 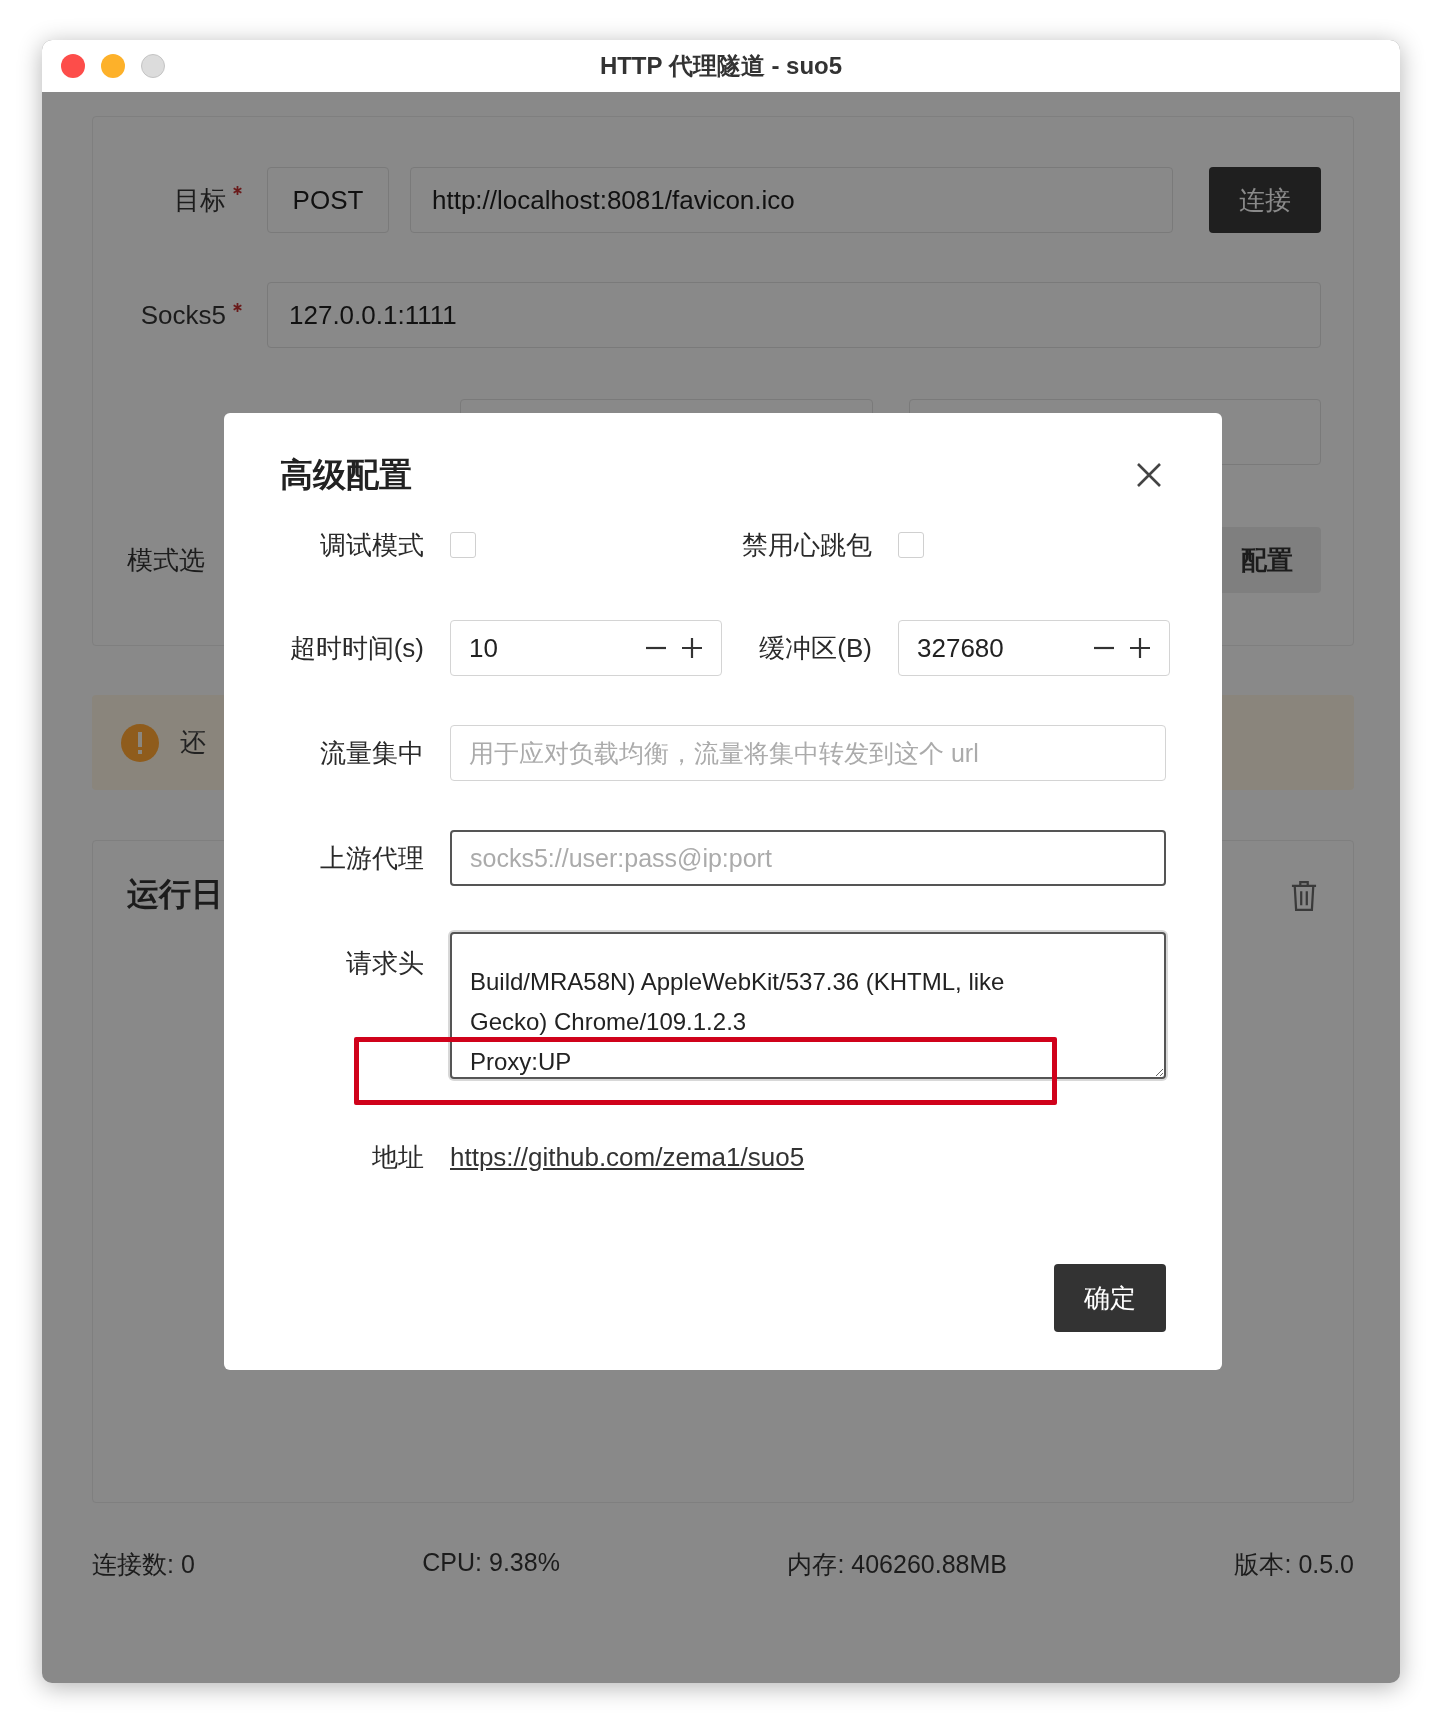 What do you see at coordinates (794, 315) in the screenshot?
I see `socks5-field: 127.0.0.1:1111` at bounding box center [794, 315].